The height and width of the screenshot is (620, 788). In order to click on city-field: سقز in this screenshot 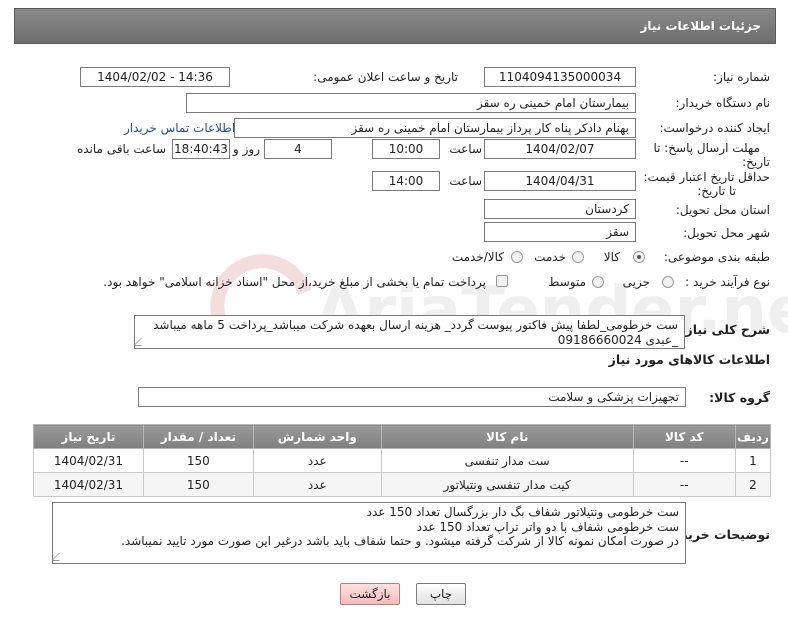, I will do `click(560, 232)`.